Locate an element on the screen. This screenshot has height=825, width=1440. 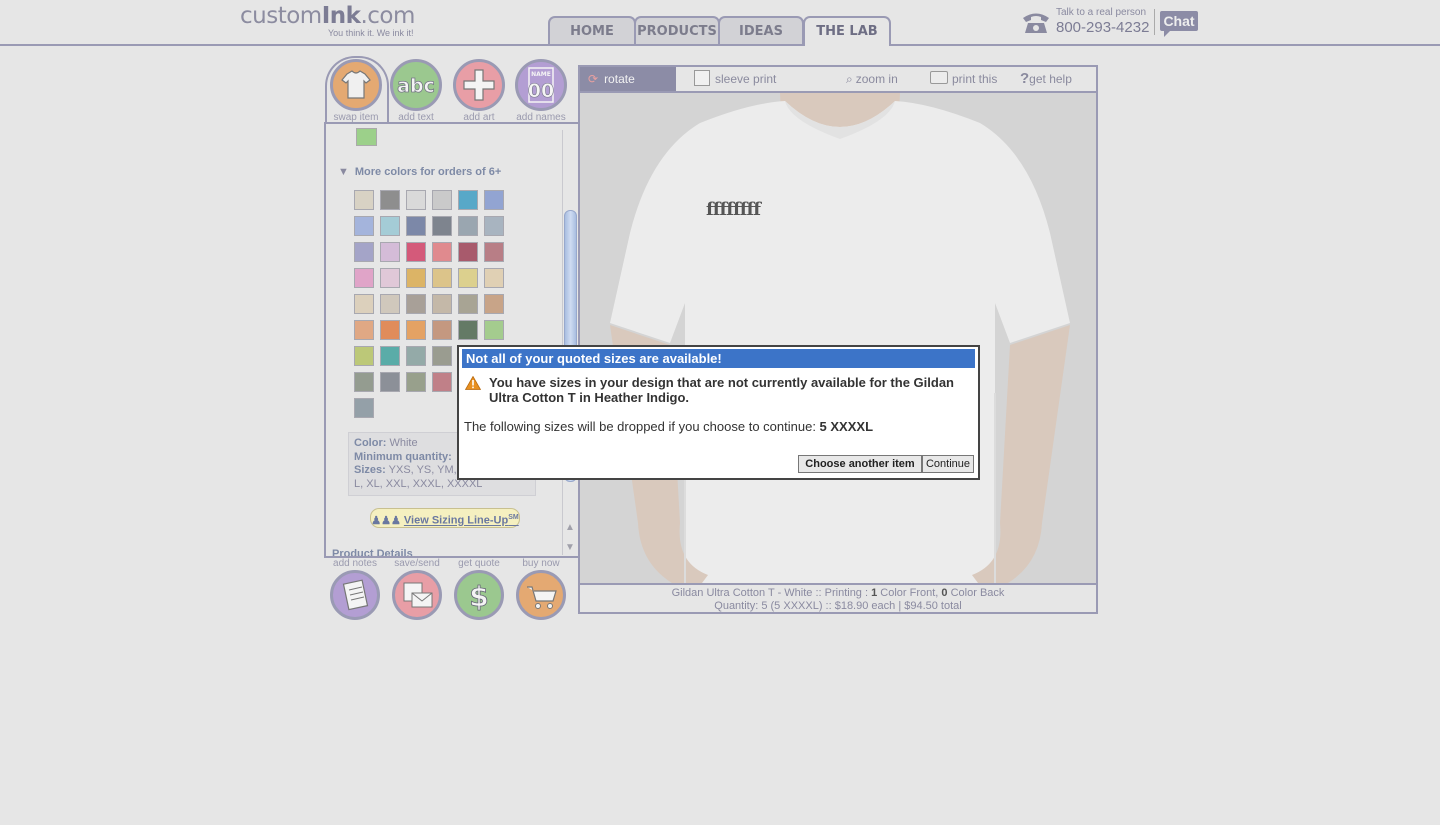
print-this-label: print this is located at coordinates (975, 79).